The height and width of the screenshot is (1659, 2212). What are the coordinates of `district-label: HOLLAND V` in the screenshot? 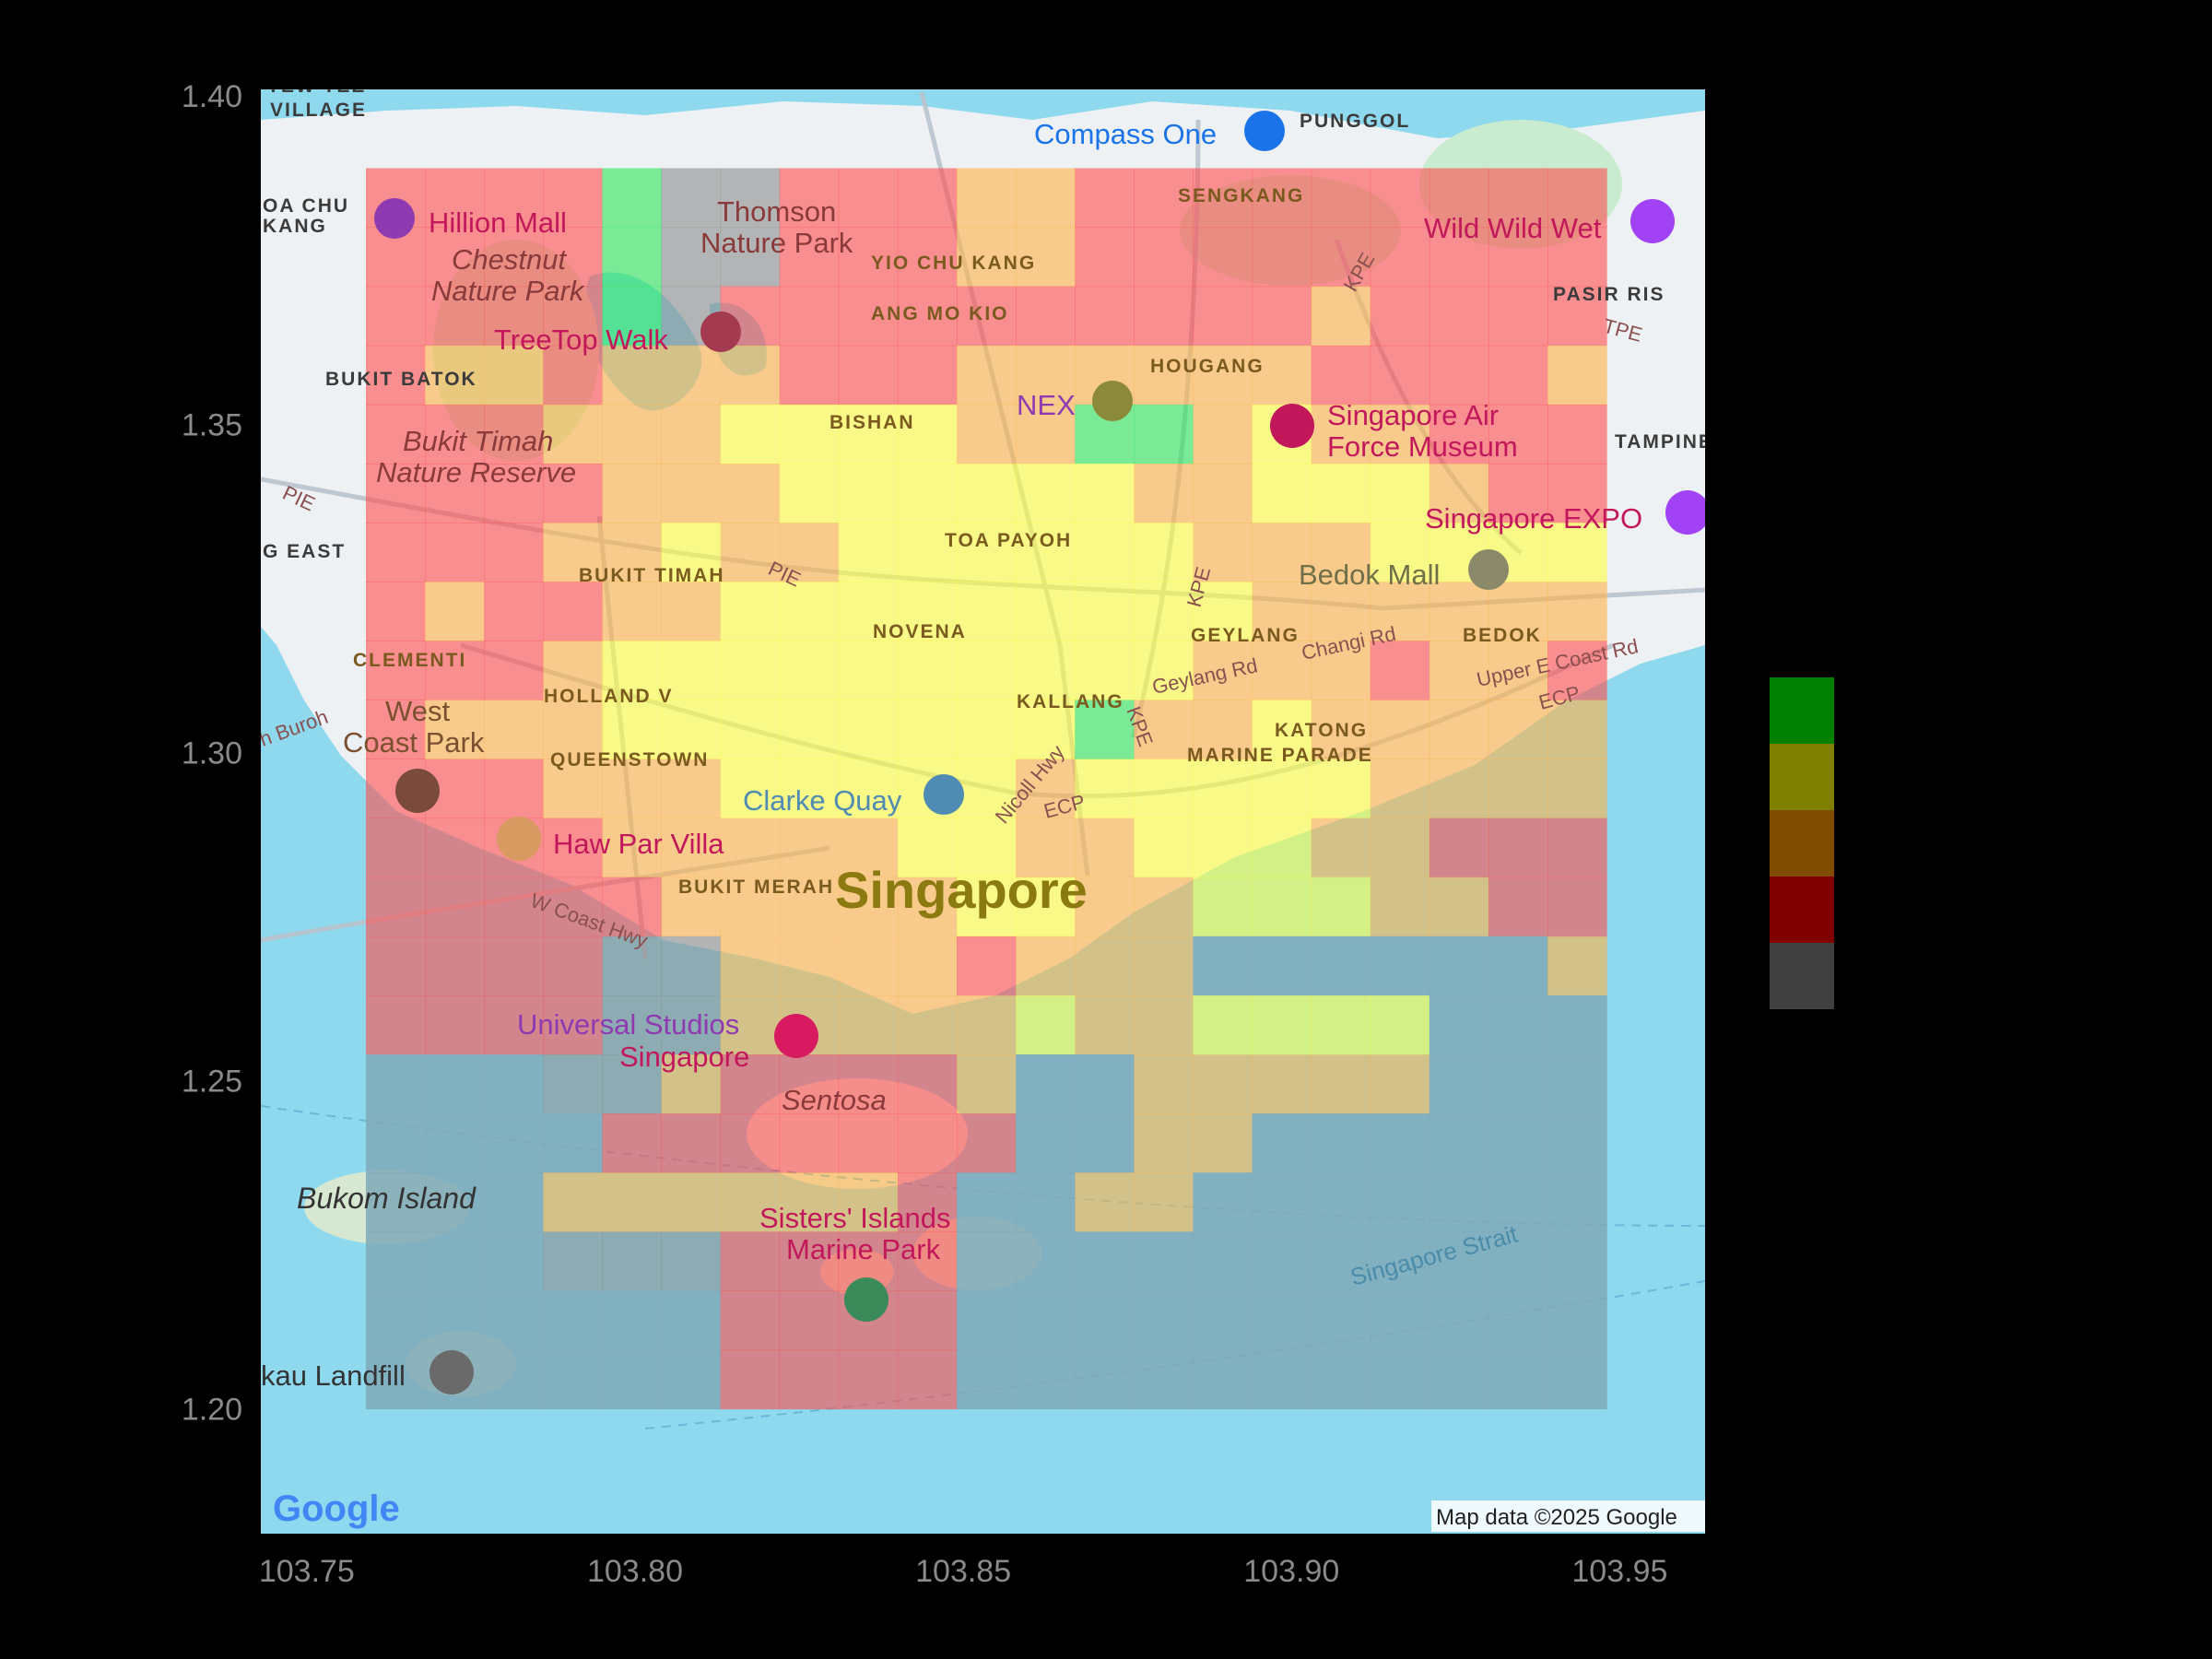 It's located at (609, 696).